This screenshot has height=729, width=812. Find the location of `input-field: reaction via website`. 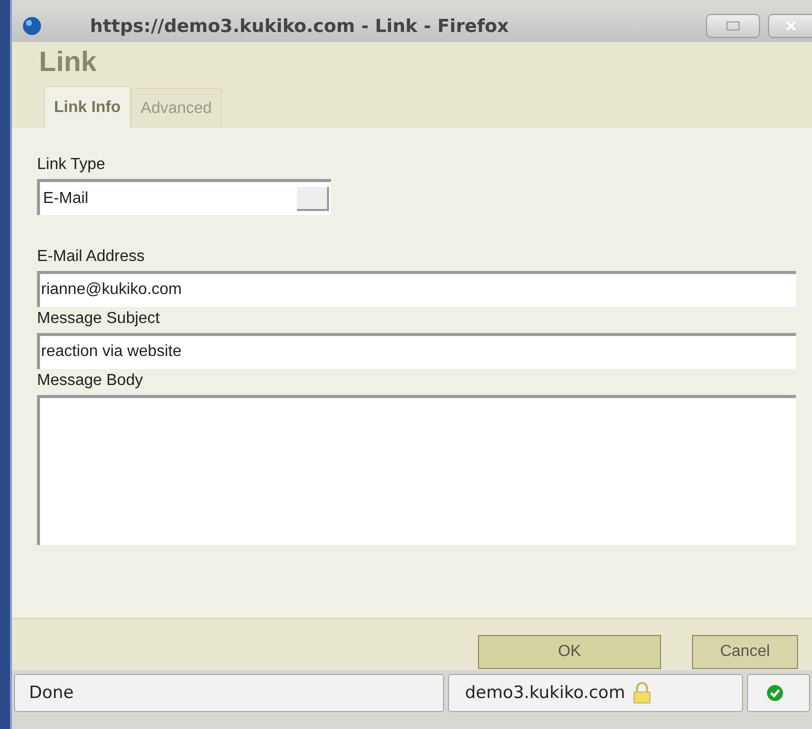

input-field: reaction via website is located at coordinates (416, 351).